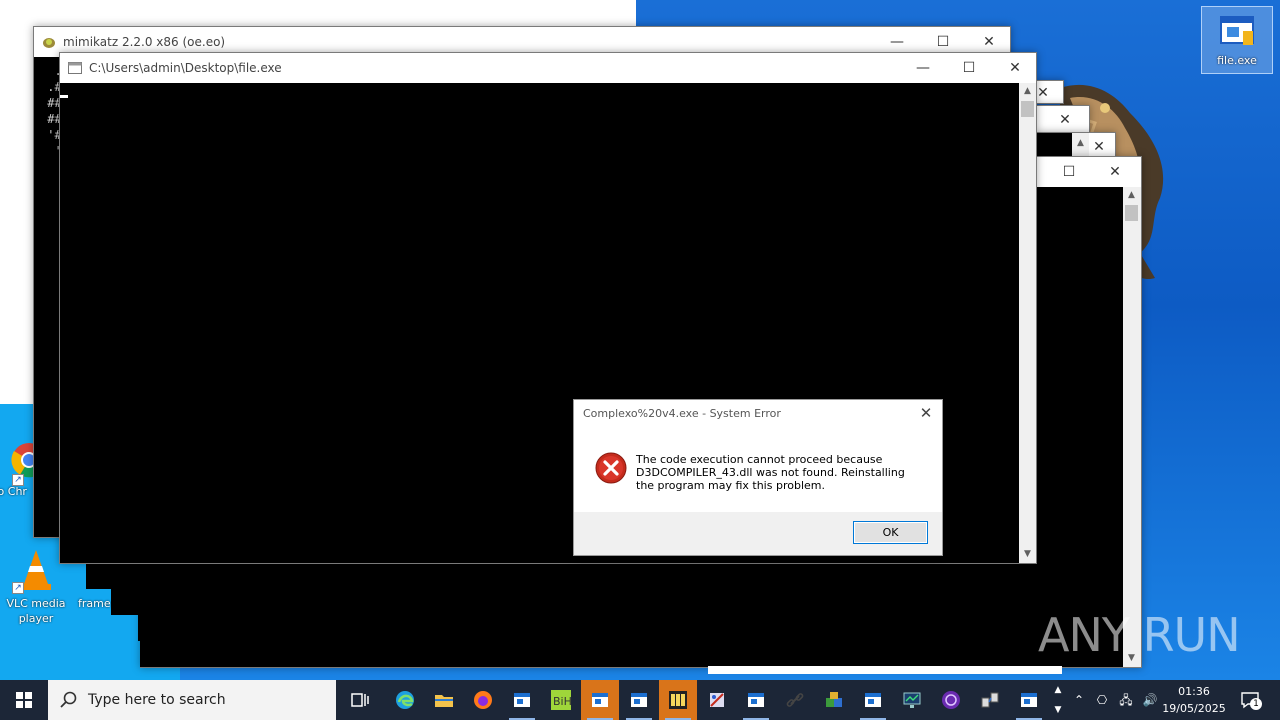  I want to click on dialog-footer: OK, so click(758, 533).